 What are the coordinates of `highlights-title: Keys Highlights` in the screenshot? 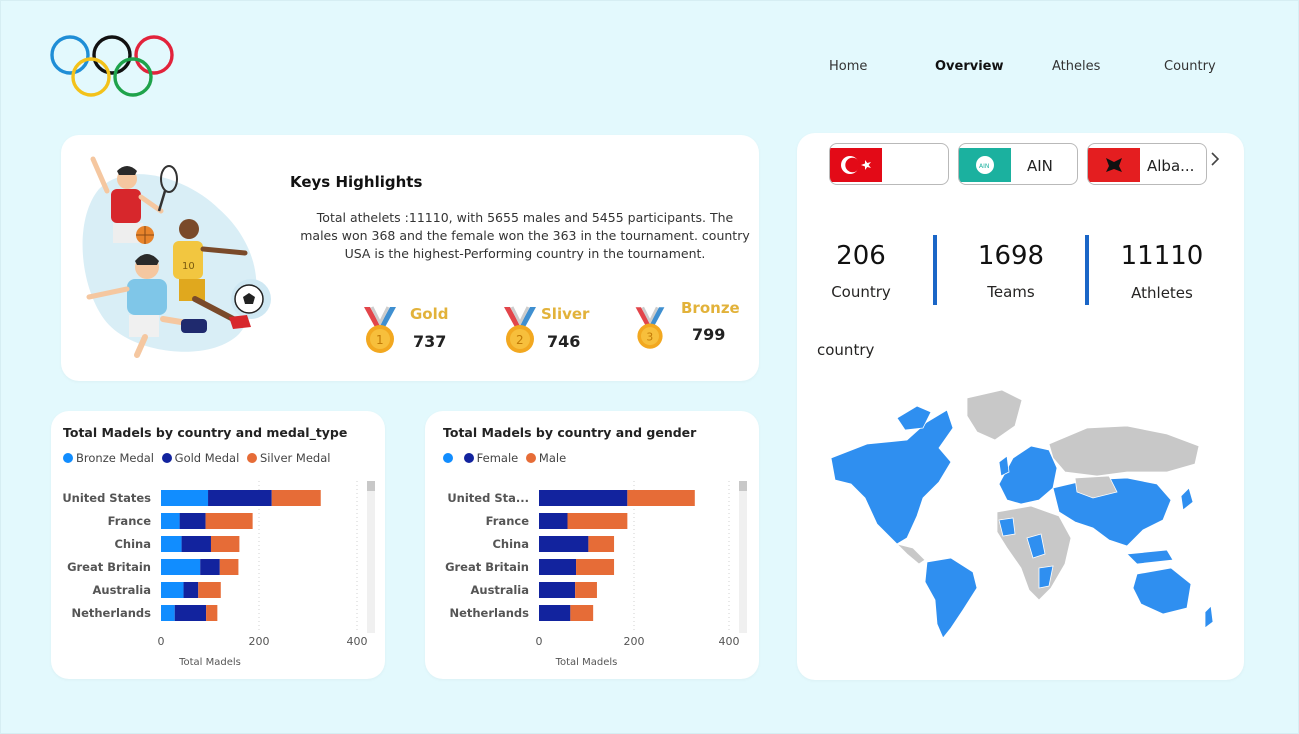 It's located at (356, 182).